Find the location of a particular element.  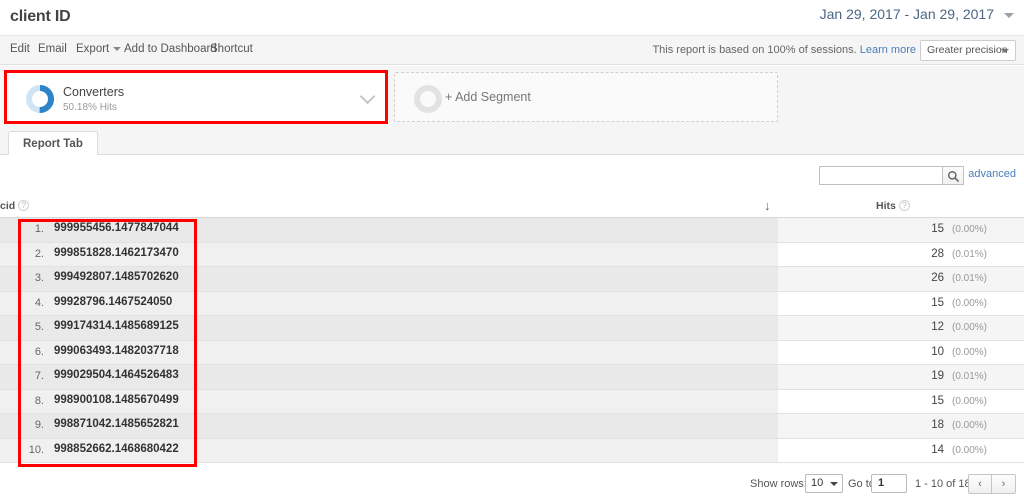

edit-button-label: Edit is located at coordinates (20, 49).